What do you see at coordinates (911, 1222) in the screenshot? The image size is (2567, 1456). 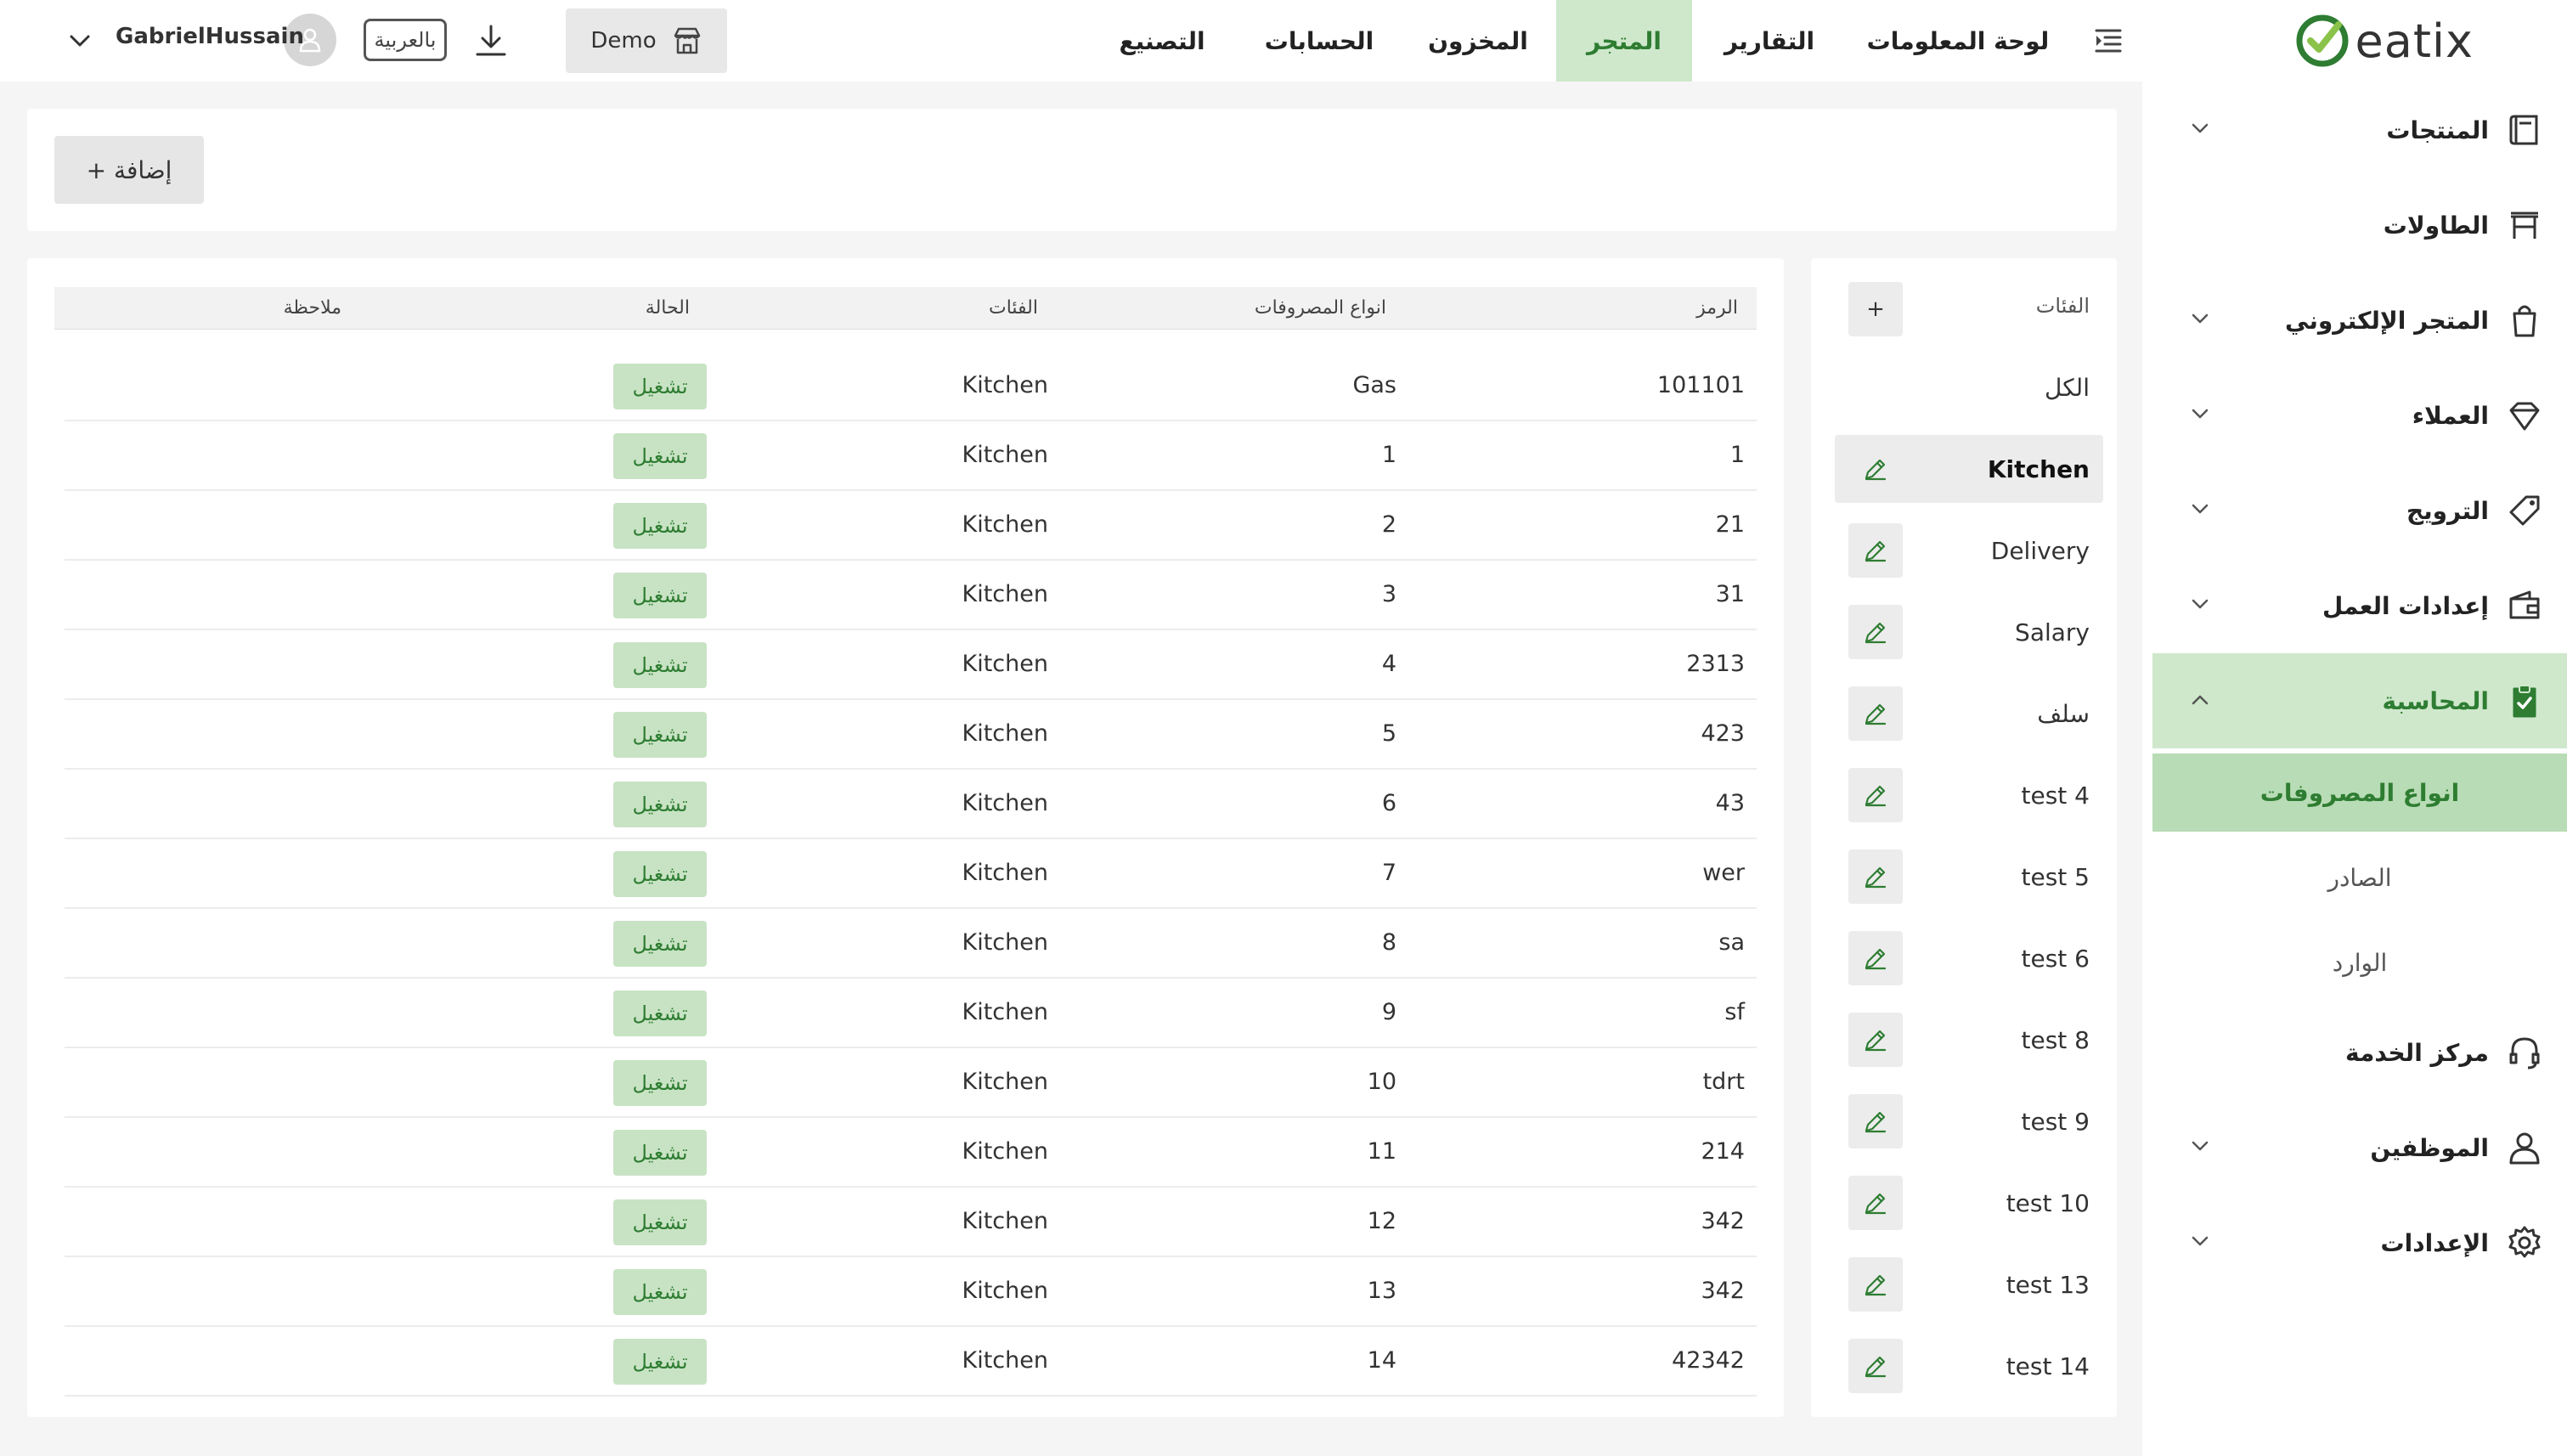 I see `table-row: 342 12 Kitchen تشغيل` at bounding box center [911, 1222].